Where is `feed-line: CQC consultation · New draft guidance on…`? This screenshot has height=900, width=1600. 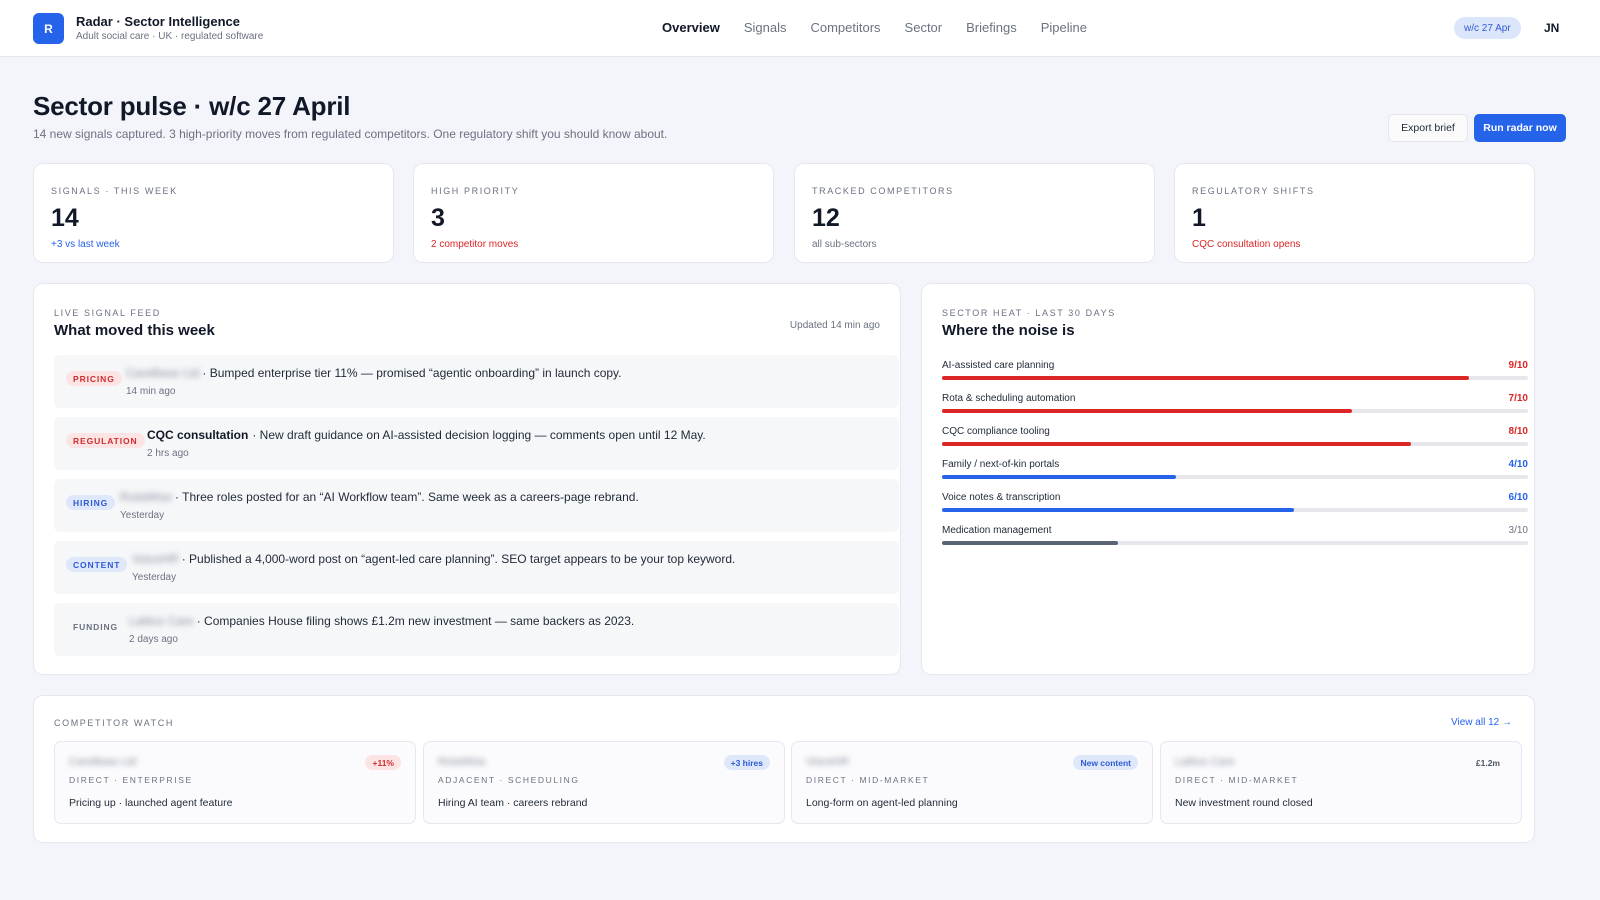 feed-line: CQC consultation · New draft guidance on… is located at coordinates (426, 435).